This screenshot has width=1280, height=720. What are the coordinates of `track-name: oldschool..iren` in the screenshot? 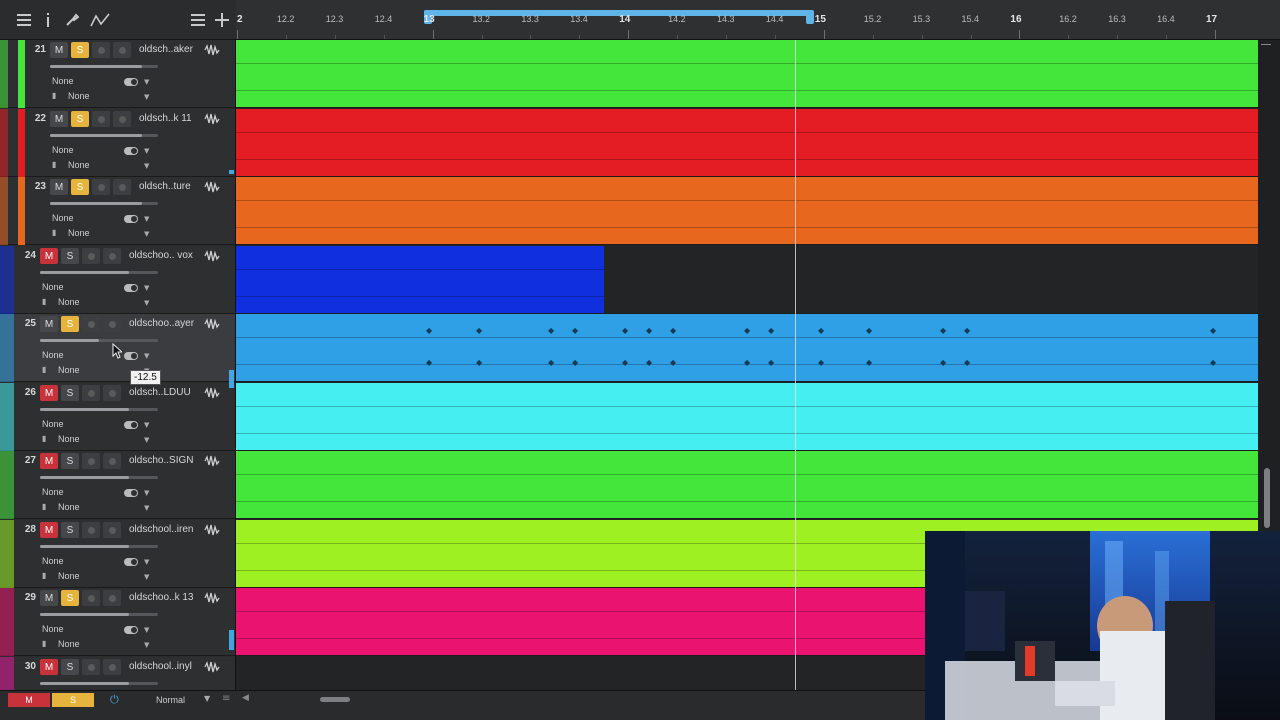 It's located at (161, 529).